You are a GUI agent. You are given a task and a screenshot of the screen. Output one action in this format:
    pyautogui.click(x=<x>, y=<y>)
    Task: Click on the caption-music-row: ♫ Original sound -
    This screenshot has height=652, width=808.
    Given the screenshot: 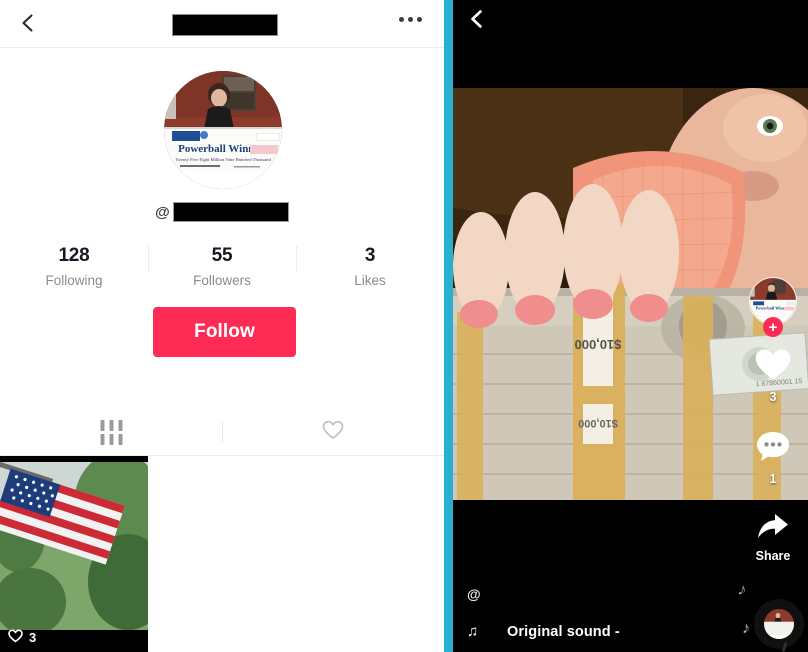 What is the action you would take?
    pyautogui.click(x=617, y=631)
    